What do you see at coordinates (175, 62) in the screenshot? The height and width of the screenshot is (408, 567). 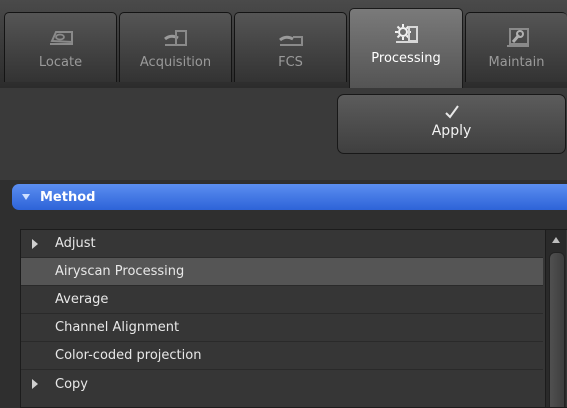 I see `tab-label: Acquisition` at bounding box center [175, 62].